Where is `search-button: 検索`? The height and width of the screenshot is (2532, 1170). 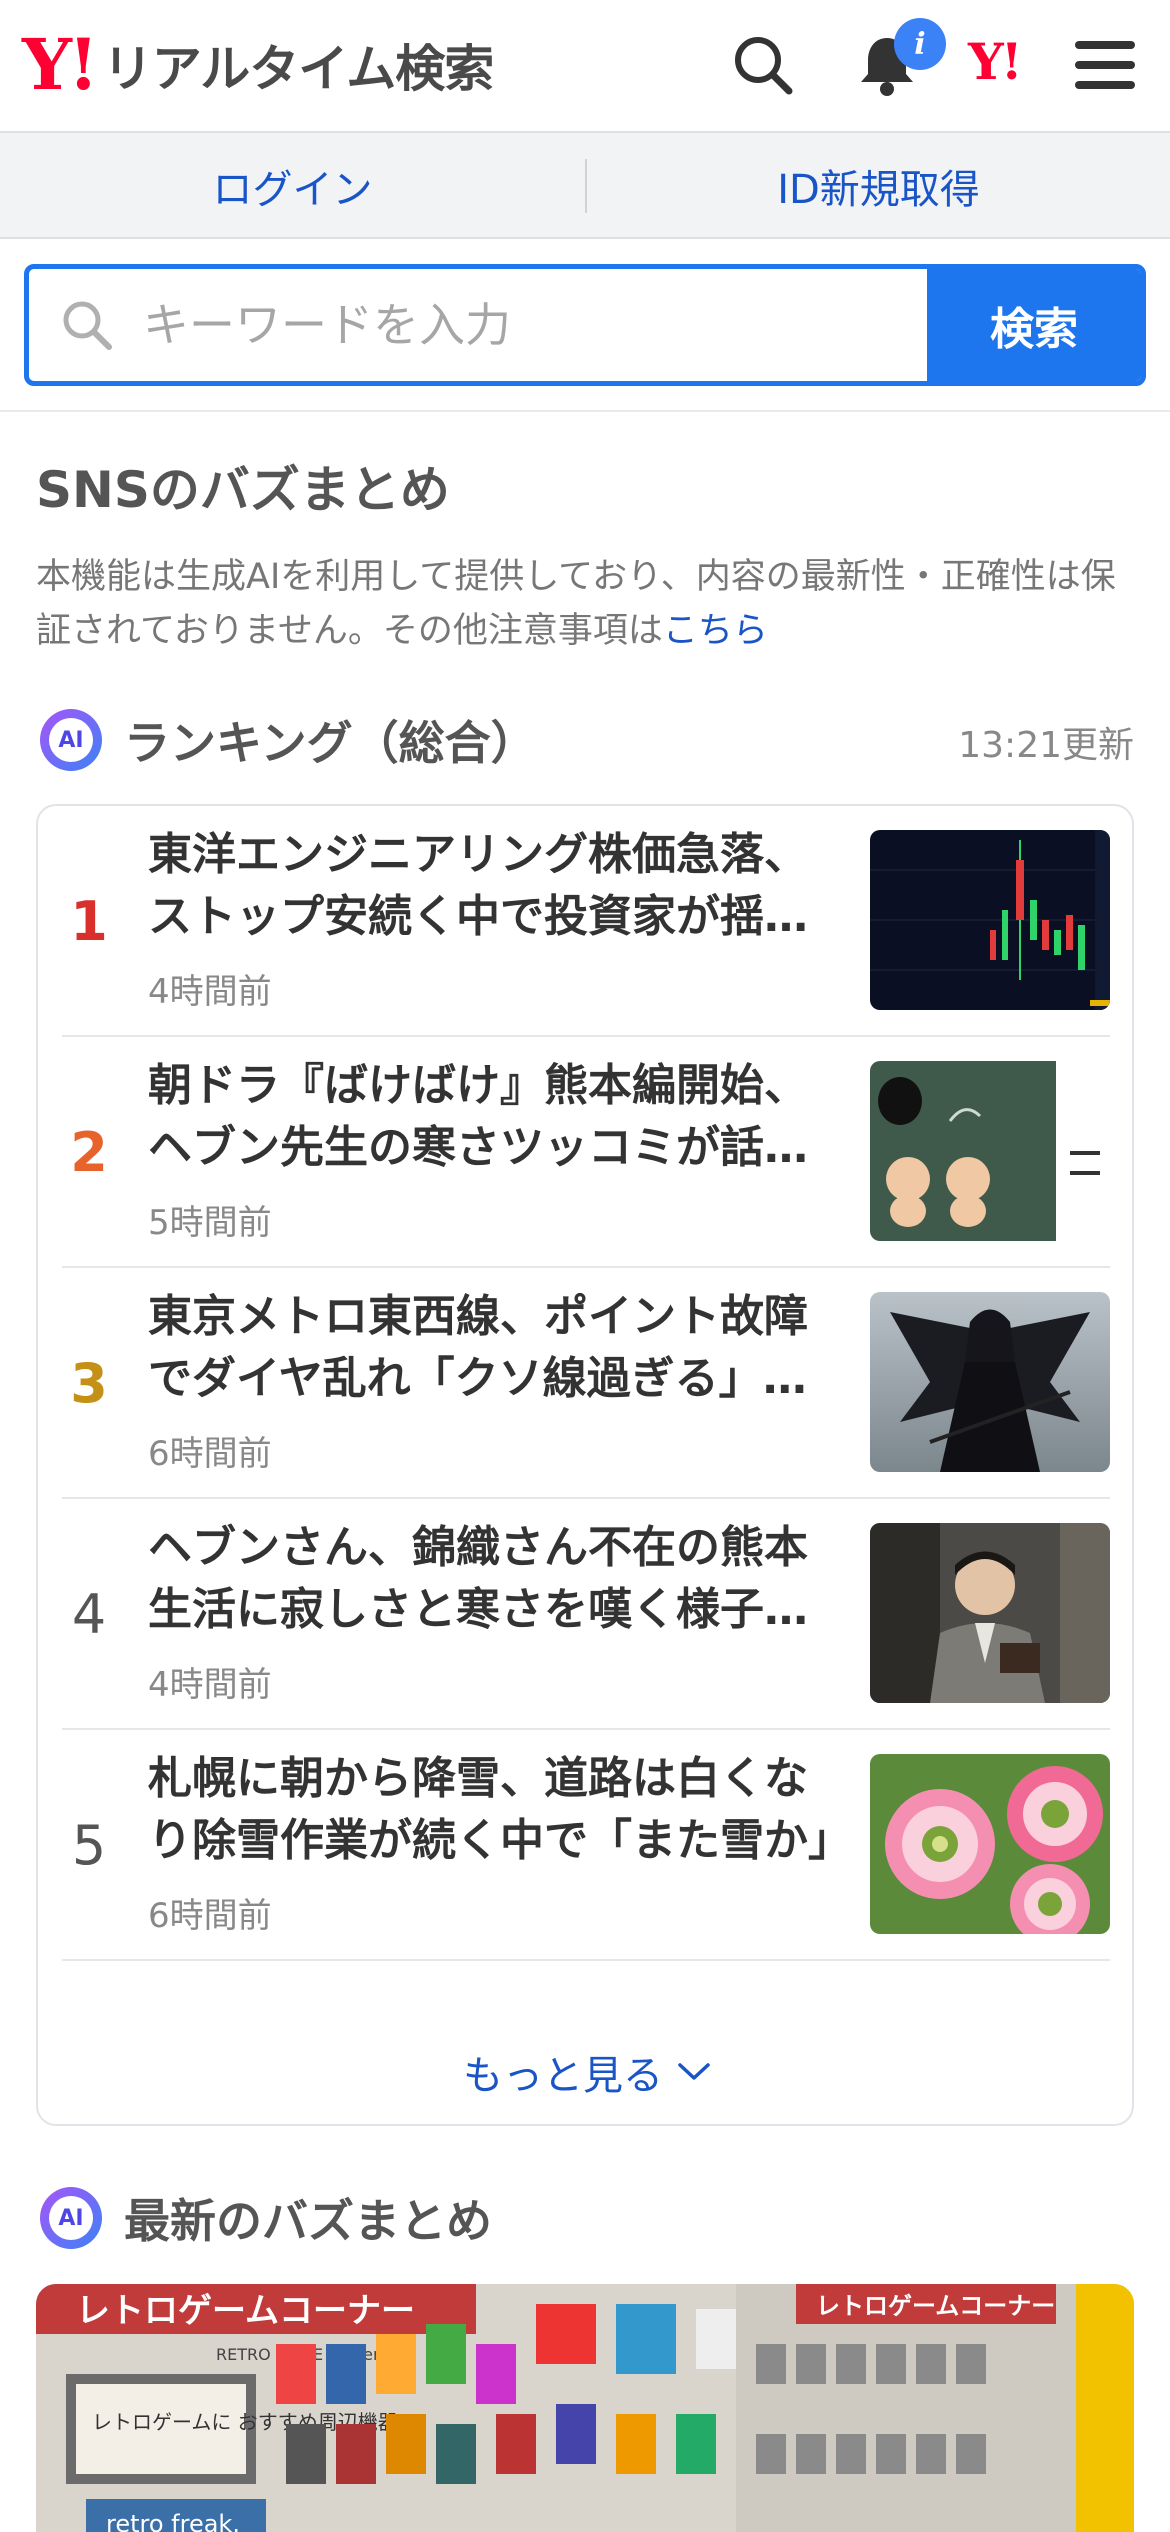
search-button: 検索 is located at coordinates (1034, 325).